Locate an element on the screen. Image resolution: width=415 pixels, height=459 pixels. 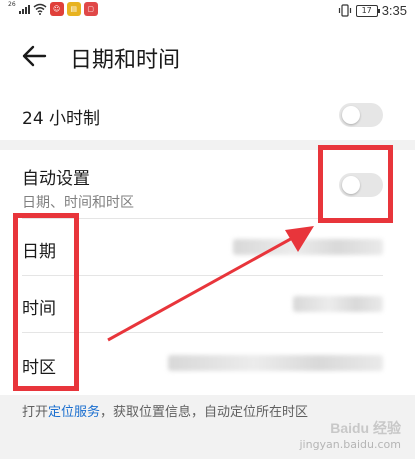
status-right: 17 3:35 is located at coordinates (372, 10).